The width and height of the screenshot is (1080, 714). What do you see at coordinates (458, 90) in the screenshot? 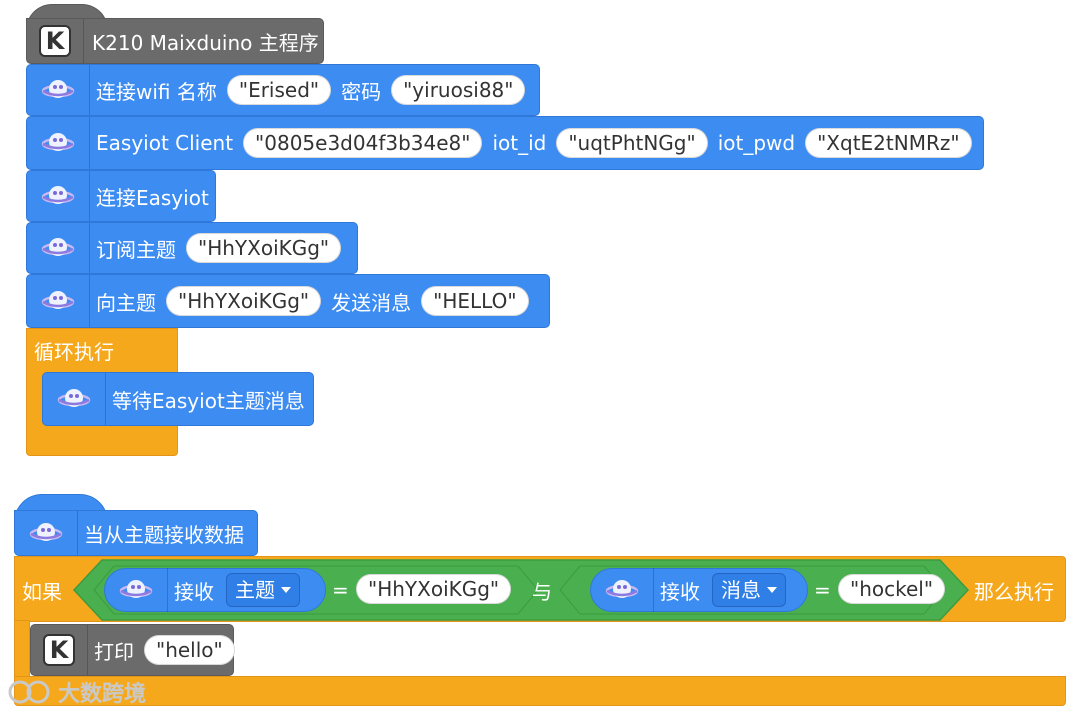
I see `wifi-password-input: "yiruosi88"` at bounding box center [458, 90].